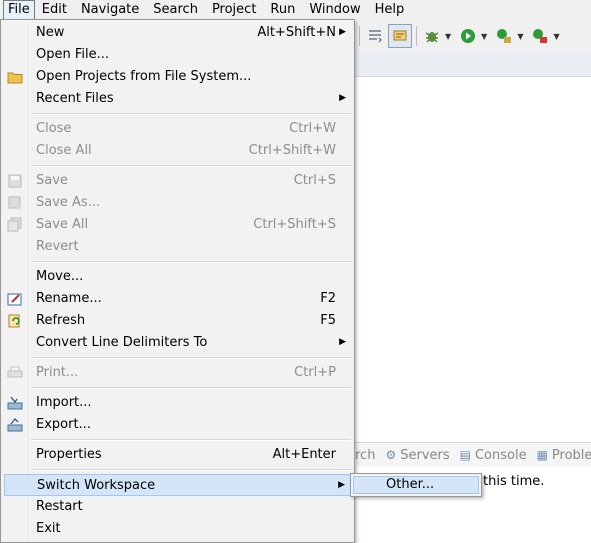 Image resolution: width=591 pixels, height=543 pixels. I want to click on menu-item-close: Close Ctrl+W, so click(177, 129).